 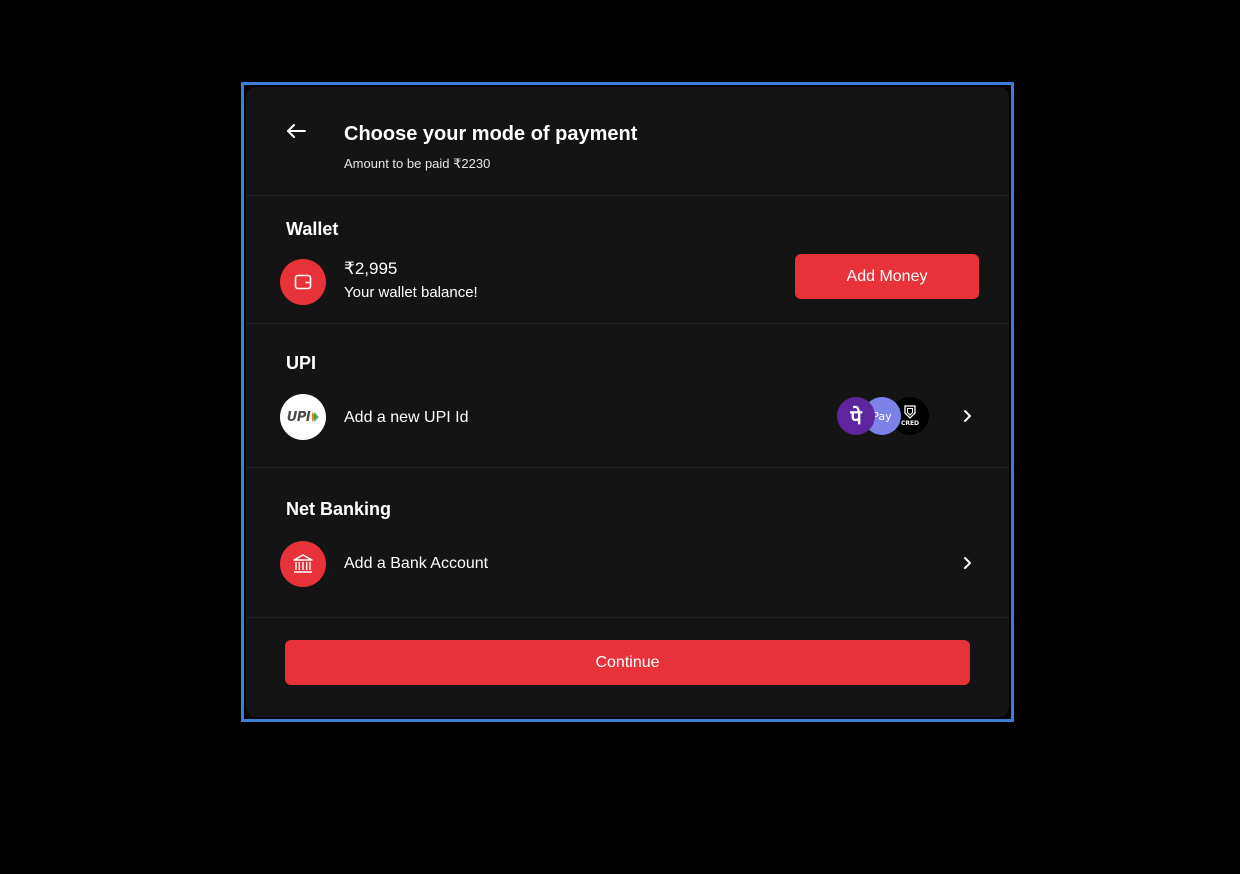 I want to click on wallet-icon, so click(x=303, y=282).